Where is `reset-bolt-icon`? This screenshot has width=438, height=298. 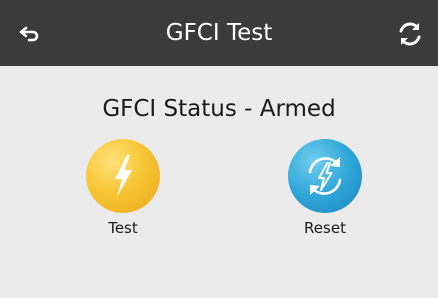 reset-bolt-icon is located at coordinates (325, 176).